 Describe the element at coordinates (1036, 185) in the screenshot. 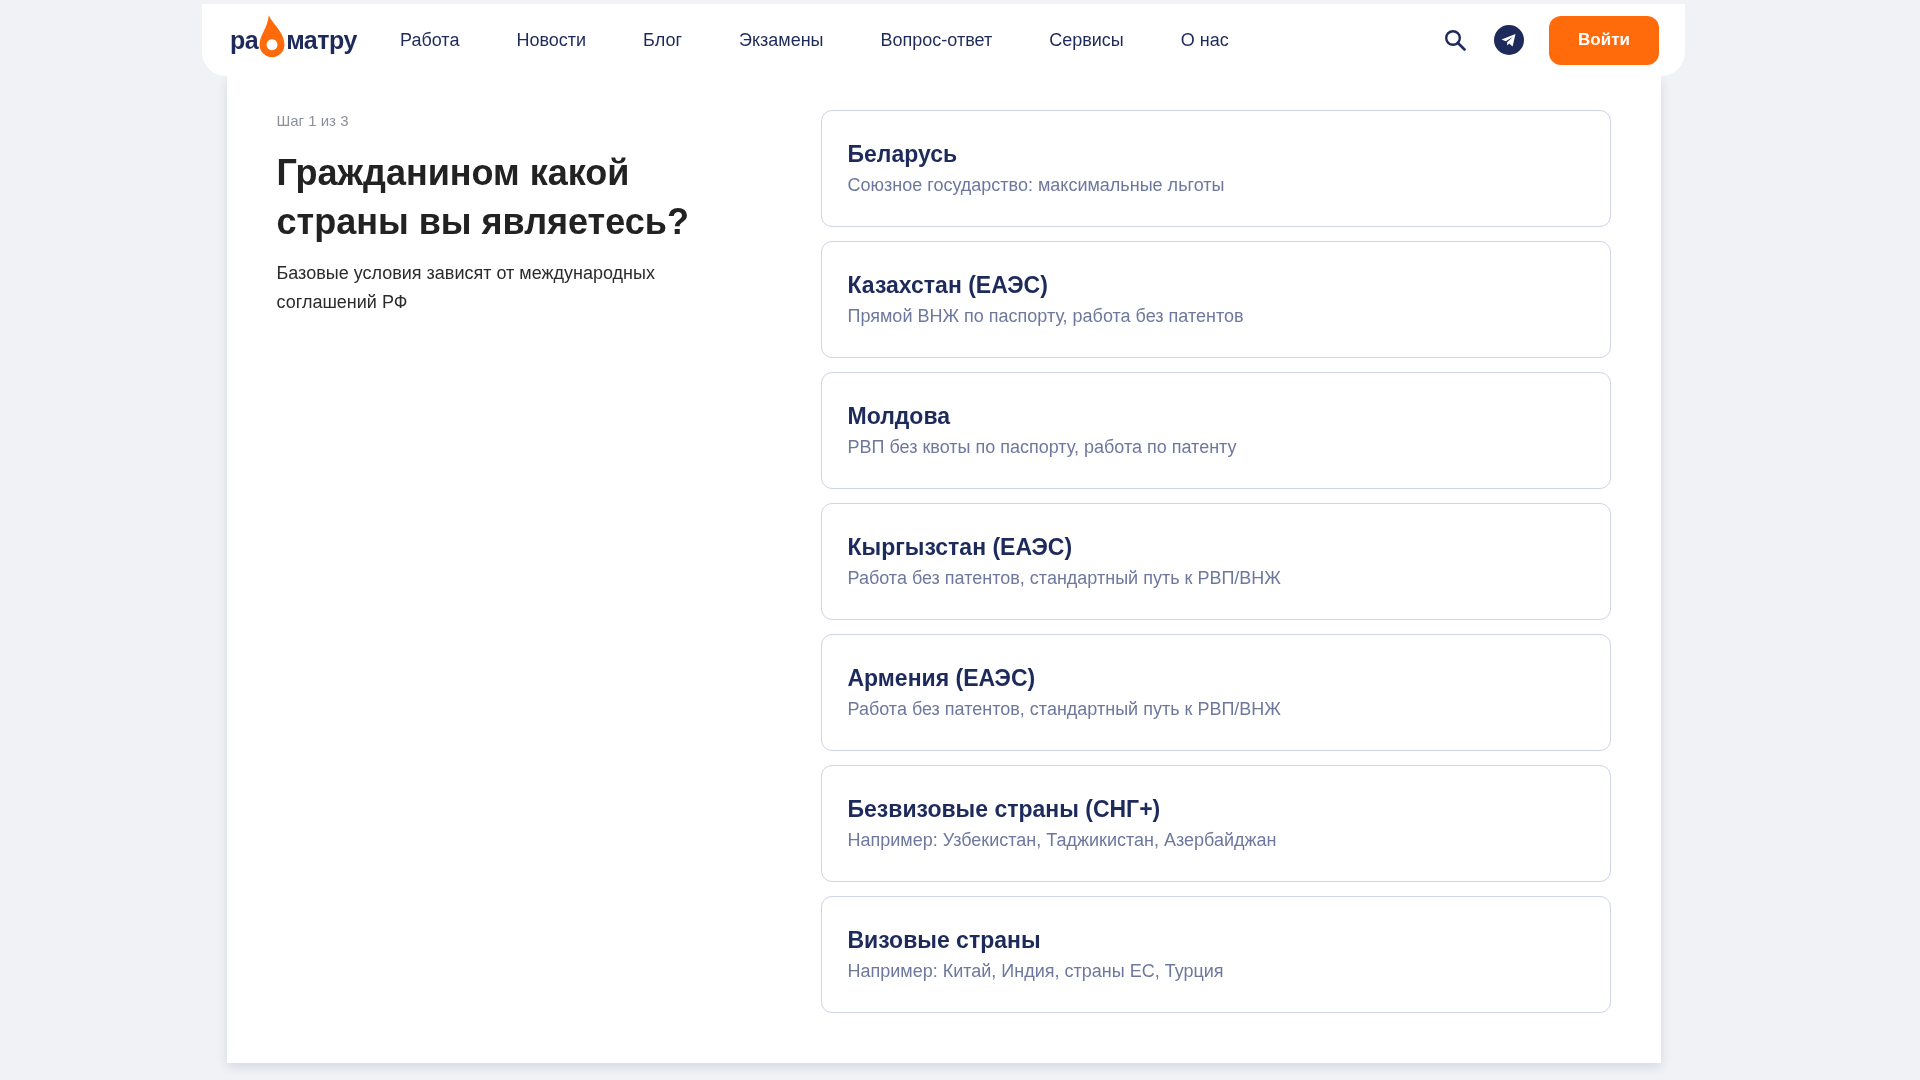

I see `option-description: Союзное государство: максимальные льготы` at that location.